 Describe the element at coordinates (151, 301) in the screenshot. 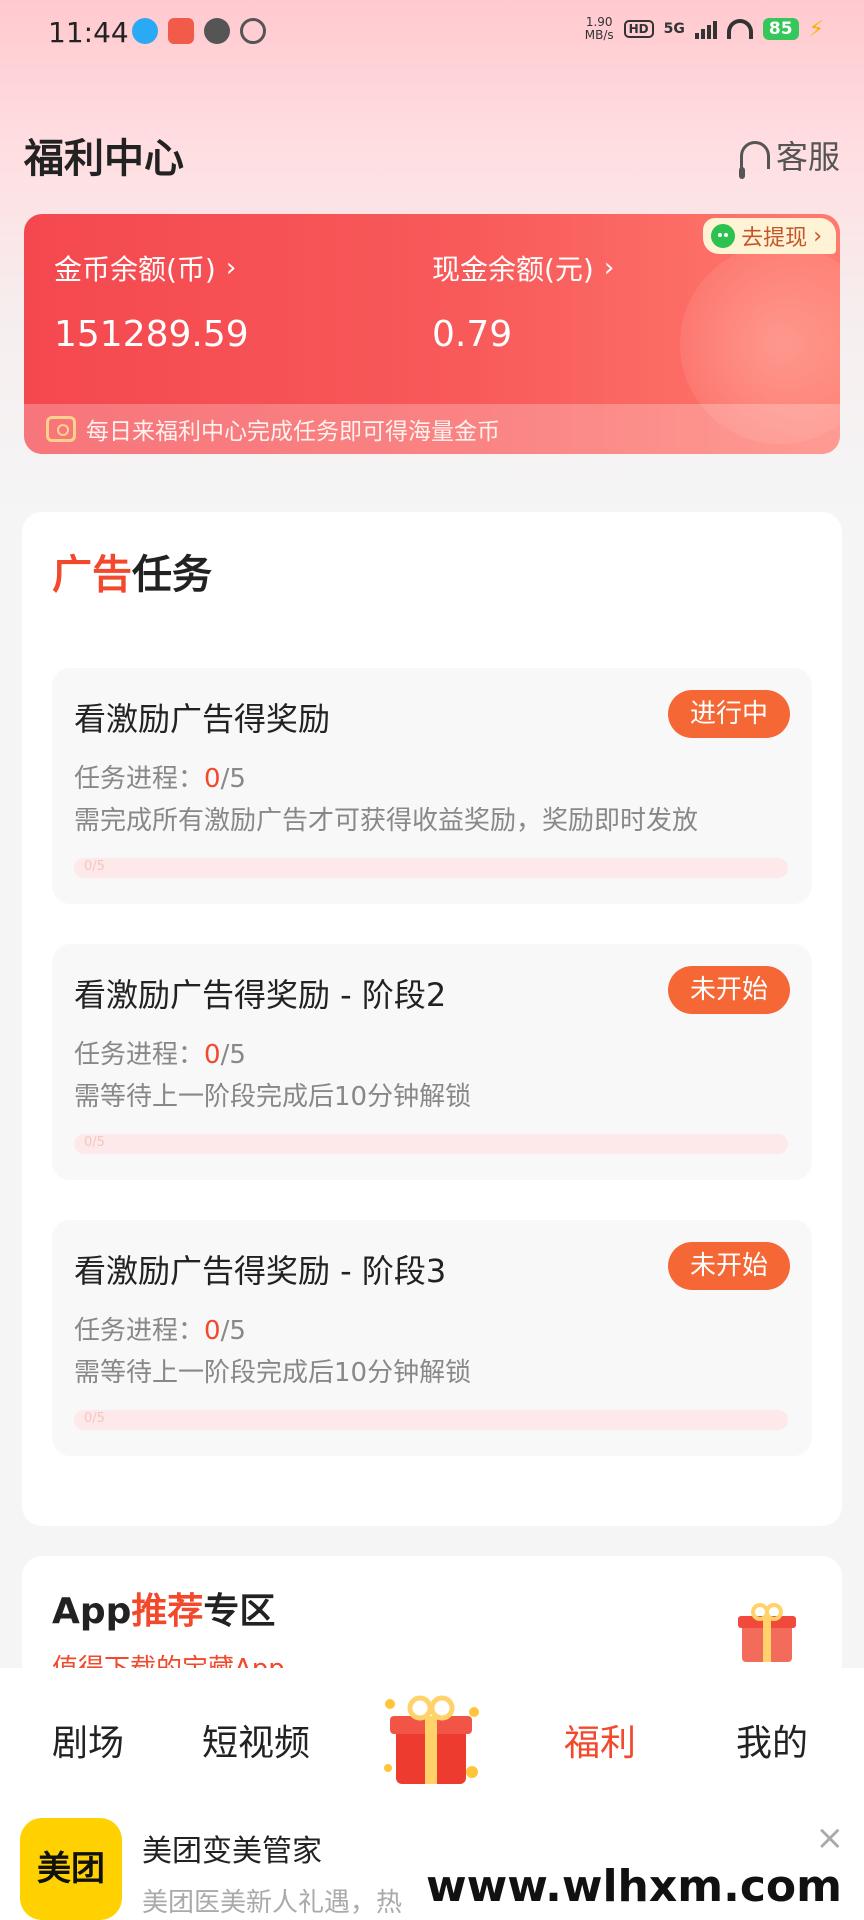

I see `coin-balance: 金币余额(币) › 151289.59` at that location.